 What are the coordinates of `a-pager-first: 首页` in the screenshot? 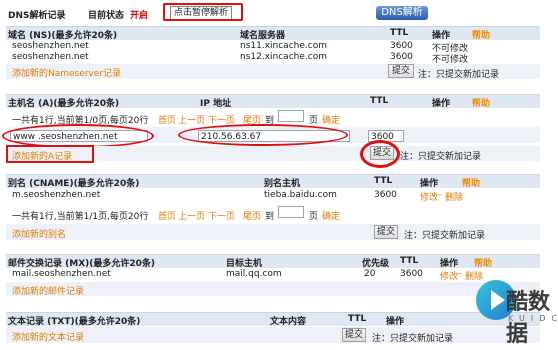 It's located at (167, 119).